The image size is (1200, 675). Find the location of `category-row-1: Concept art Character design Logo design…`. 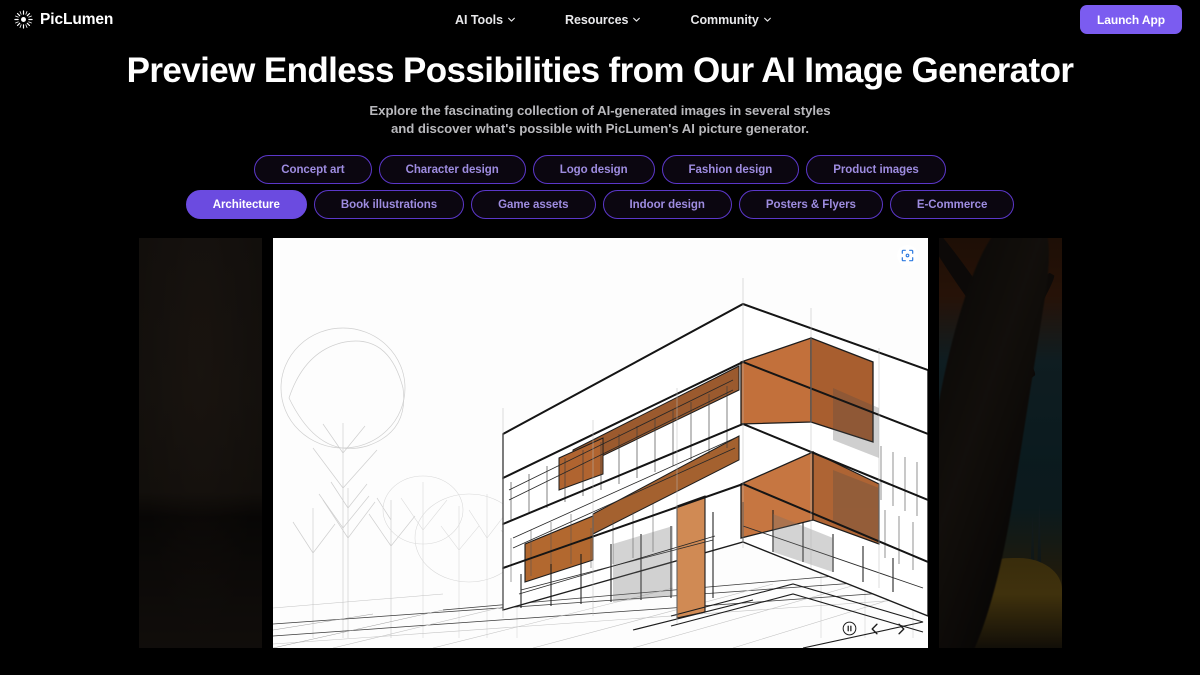

category-row-1: Concept art Character design Logo design… is located at coordinates (600, 169).